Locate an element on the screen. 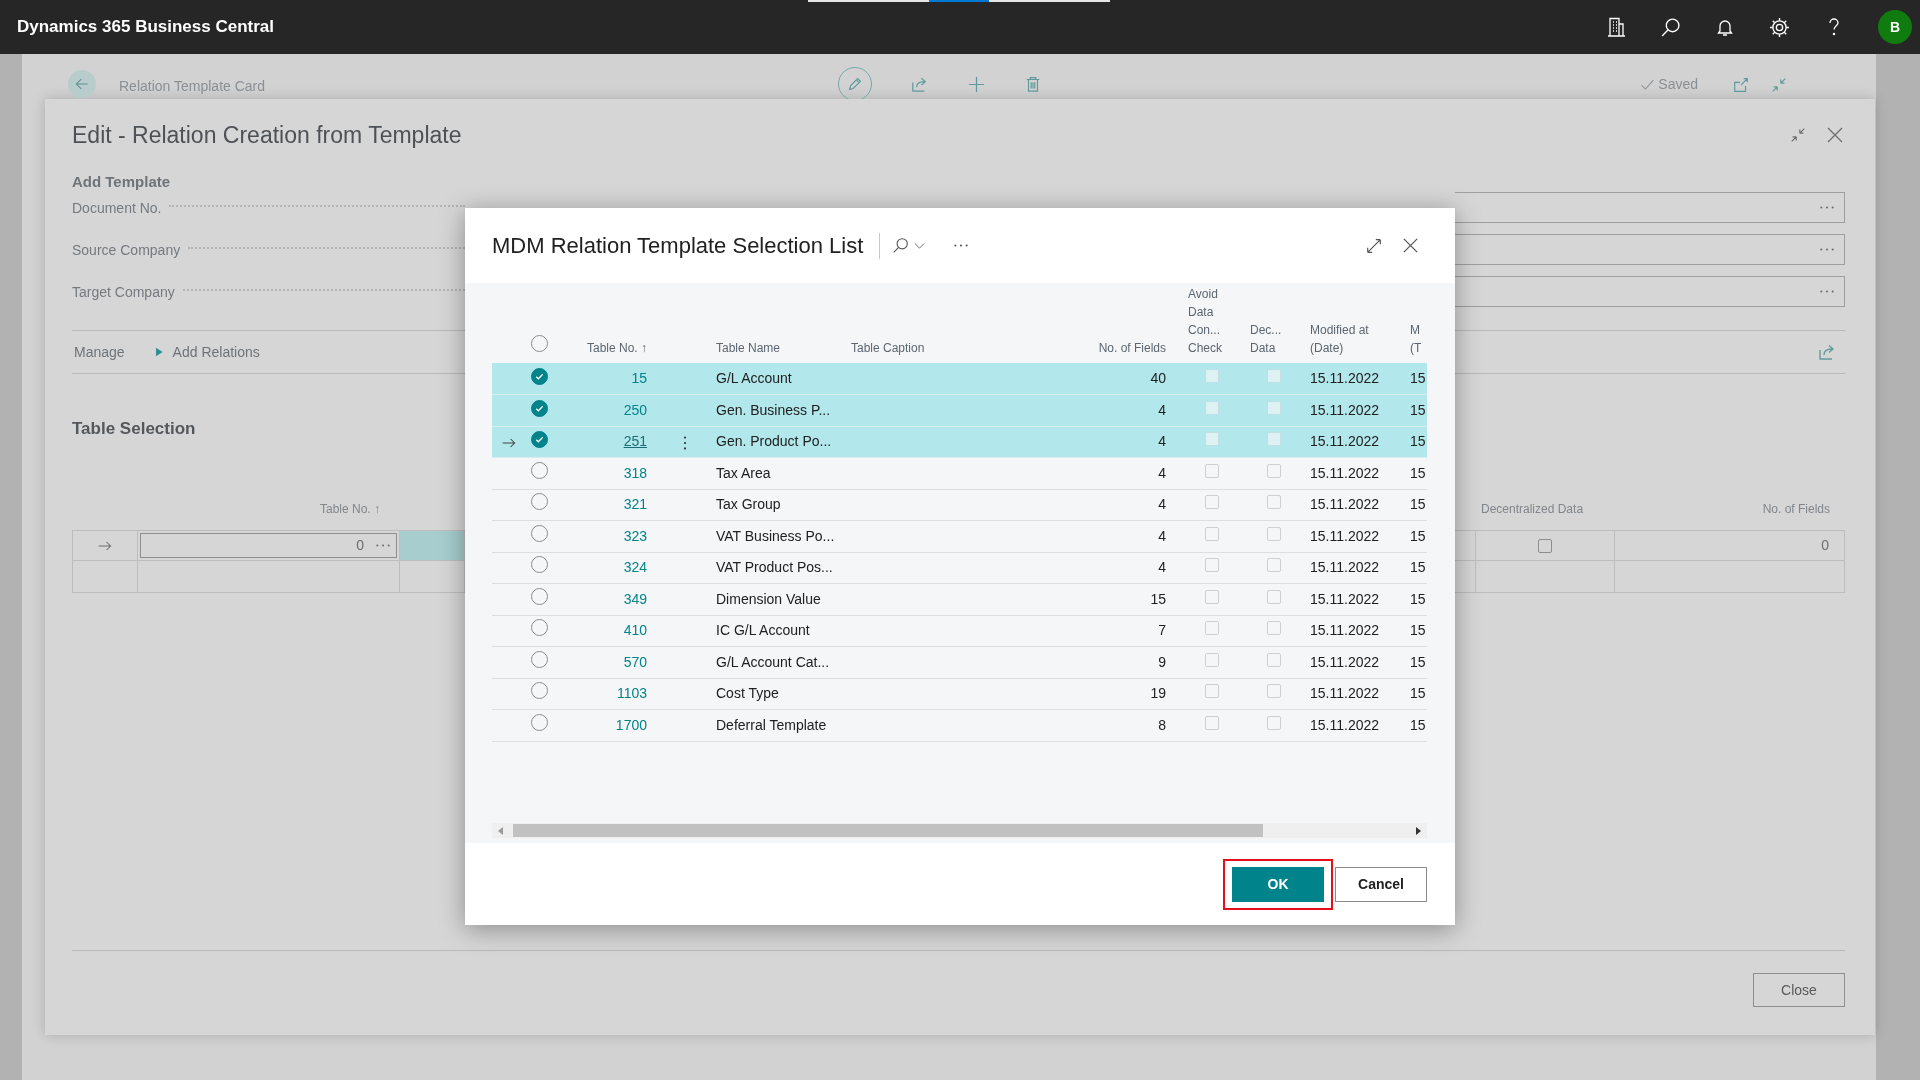 The height and width of the screenshot is (1080, 1920). expand-icon is located at coordinates (1374, 245).